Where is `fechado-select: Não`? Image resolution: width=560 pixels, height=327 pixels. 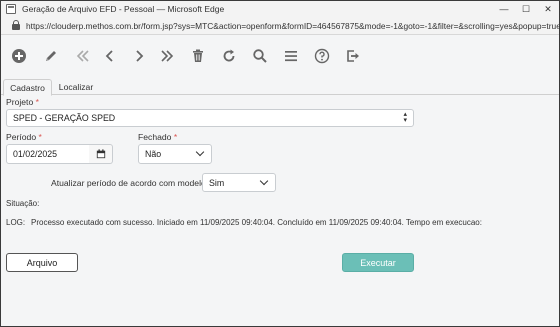 fechado-select: Não is located at coordinates (175, 154).